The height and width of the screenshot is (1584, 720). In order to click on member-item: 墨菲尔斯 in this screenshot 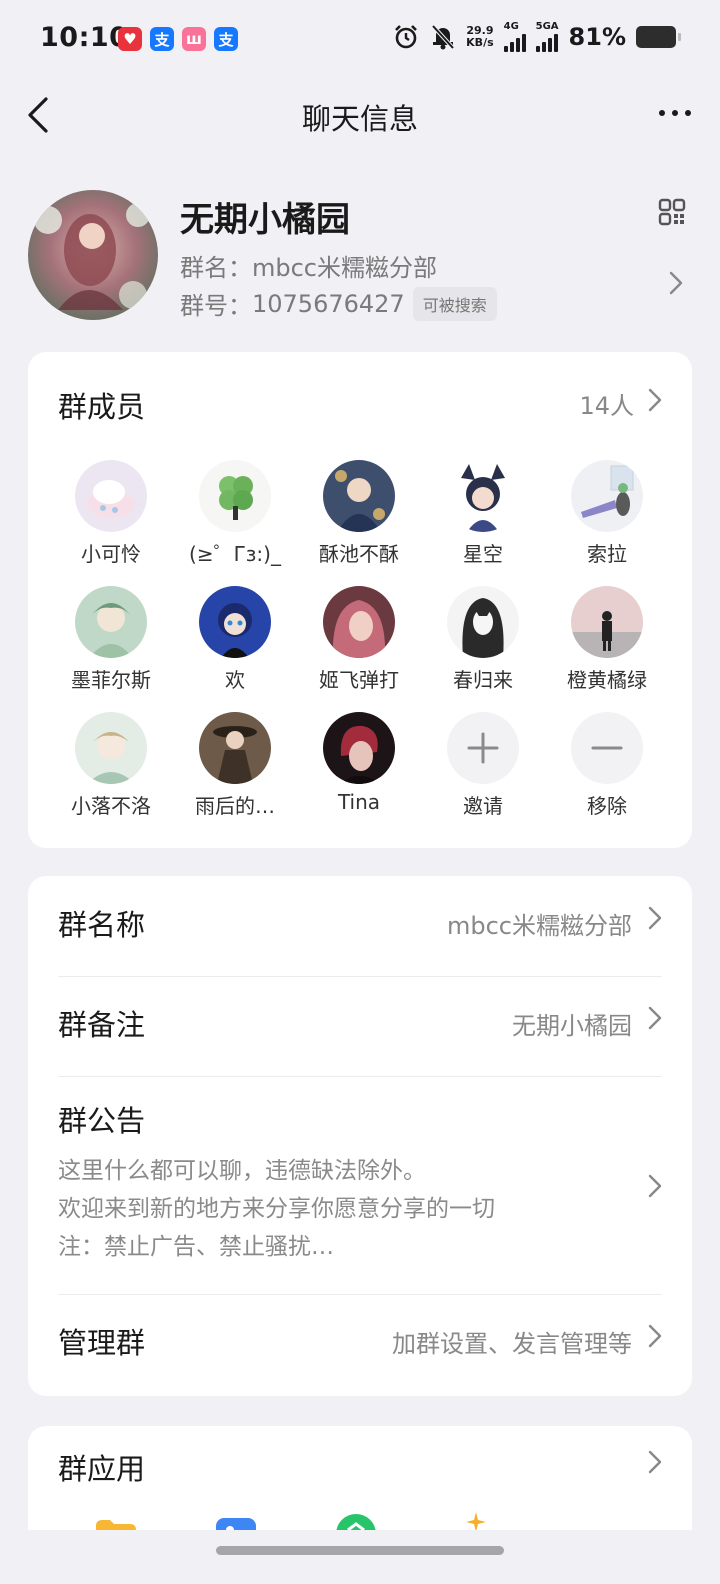, I will do `click(111, 639)`.